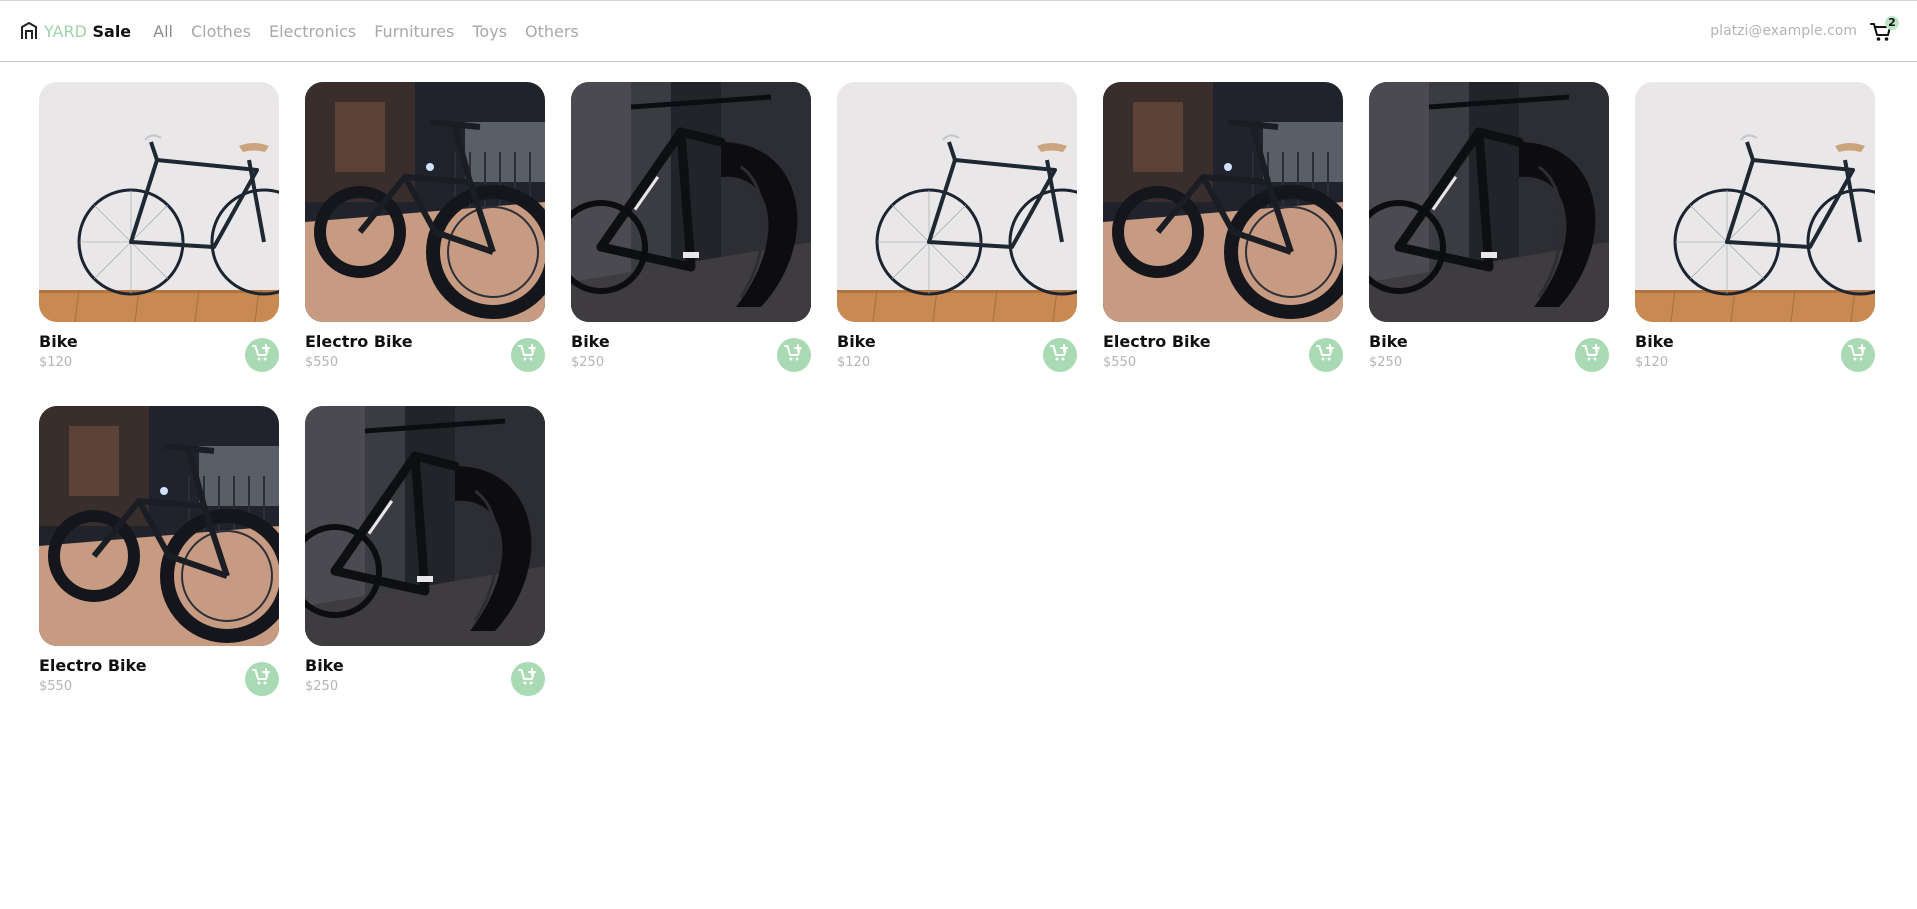 The height and width of the screenshot is (909, 1917). What do you see at coordinates (312, 31) in the screenshot?
I see `nav-link-electronics: Electronics` at bounding box center [312, 31].